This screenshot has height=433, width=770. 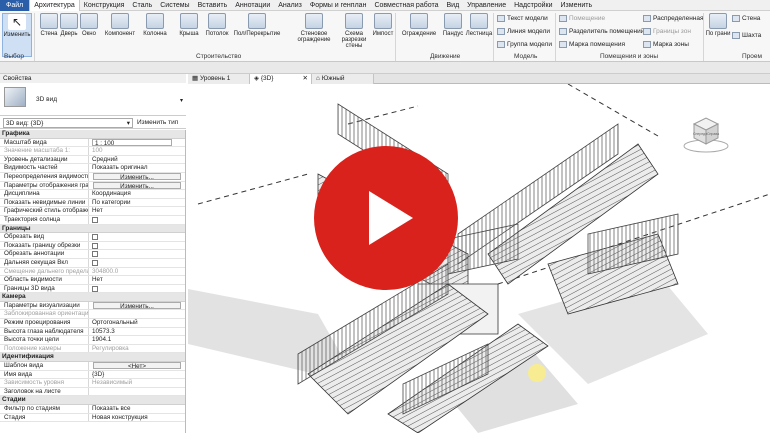 I want to click on opening-wall-button: Стена, so click(x=746, y=18).